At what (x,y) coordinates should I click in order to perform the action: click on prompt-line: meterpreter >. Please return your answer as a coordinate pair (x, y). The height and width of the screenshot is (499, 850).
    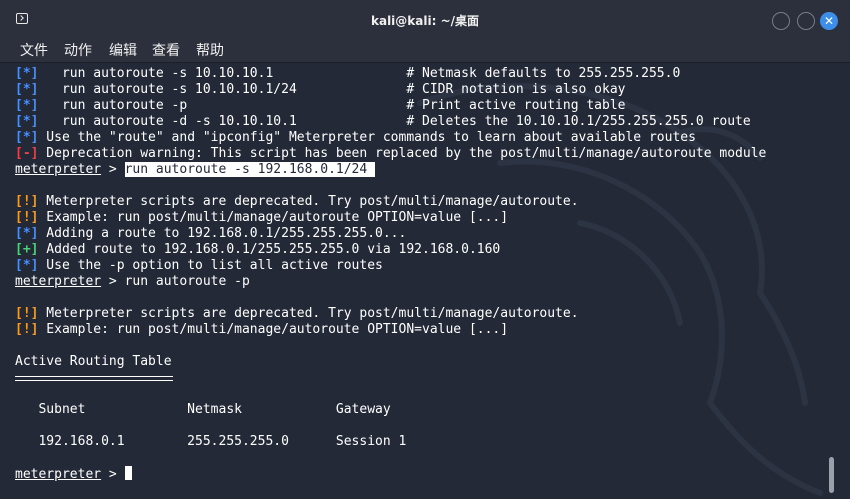
    Looking at the image, I should click on (73, 474).